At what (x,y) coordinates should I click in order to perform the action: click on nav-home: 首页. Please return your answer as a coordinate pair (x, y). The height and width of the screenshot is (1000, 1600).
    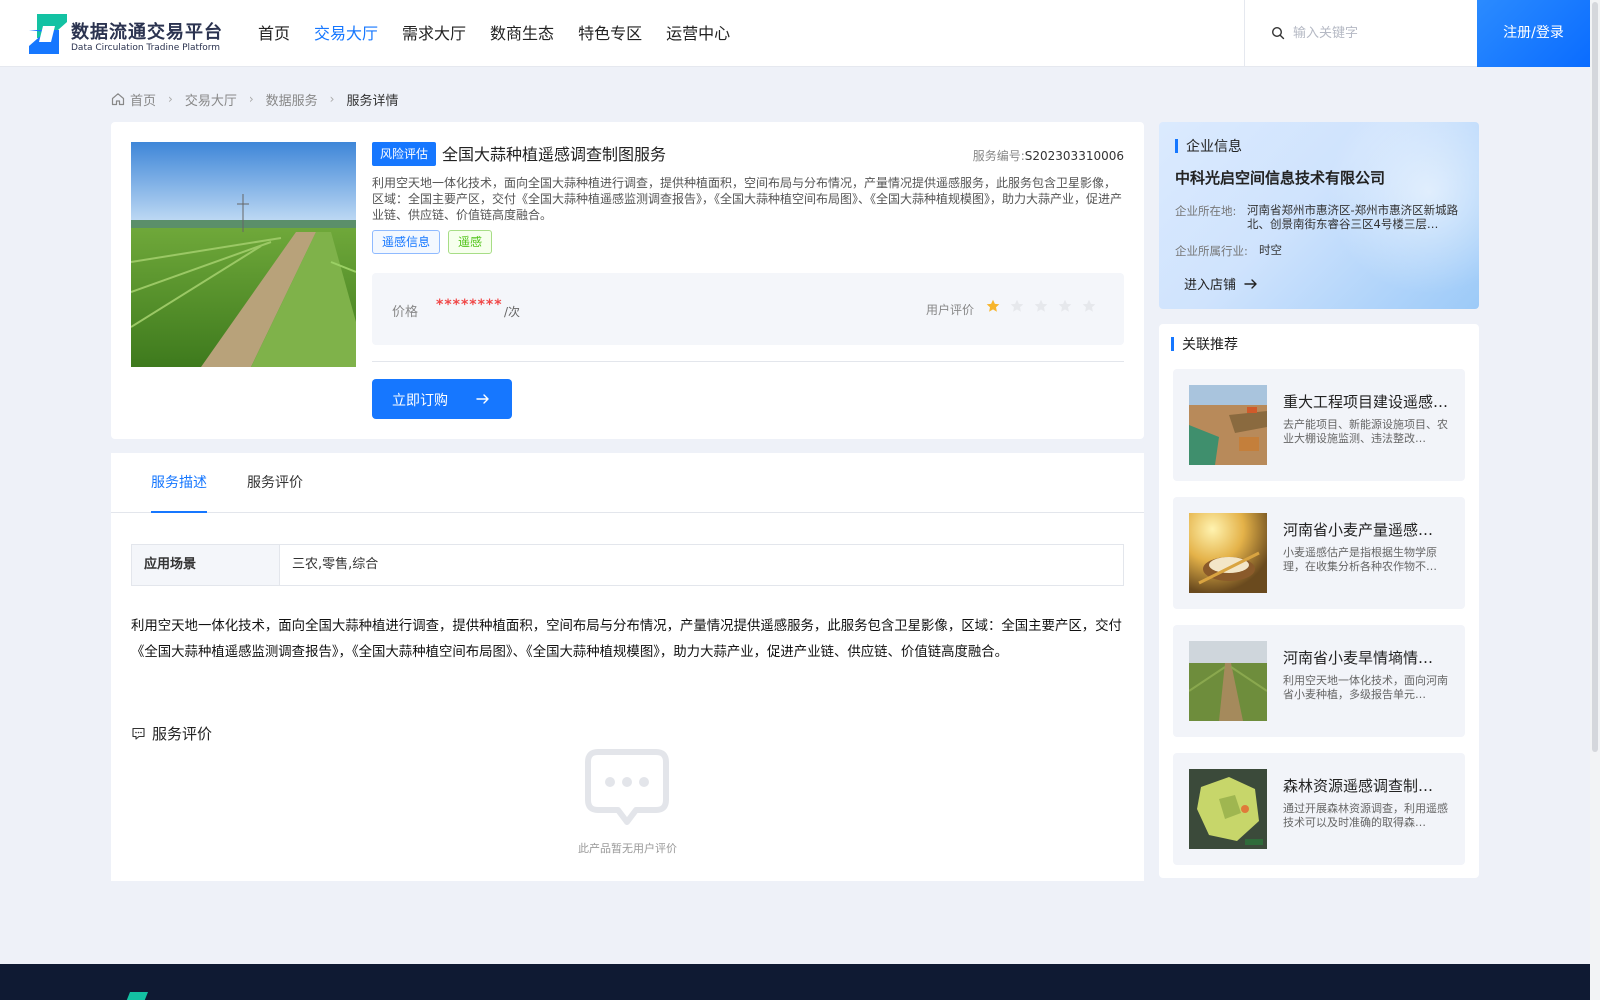
    Looking at the image, I should click on (274, 33).